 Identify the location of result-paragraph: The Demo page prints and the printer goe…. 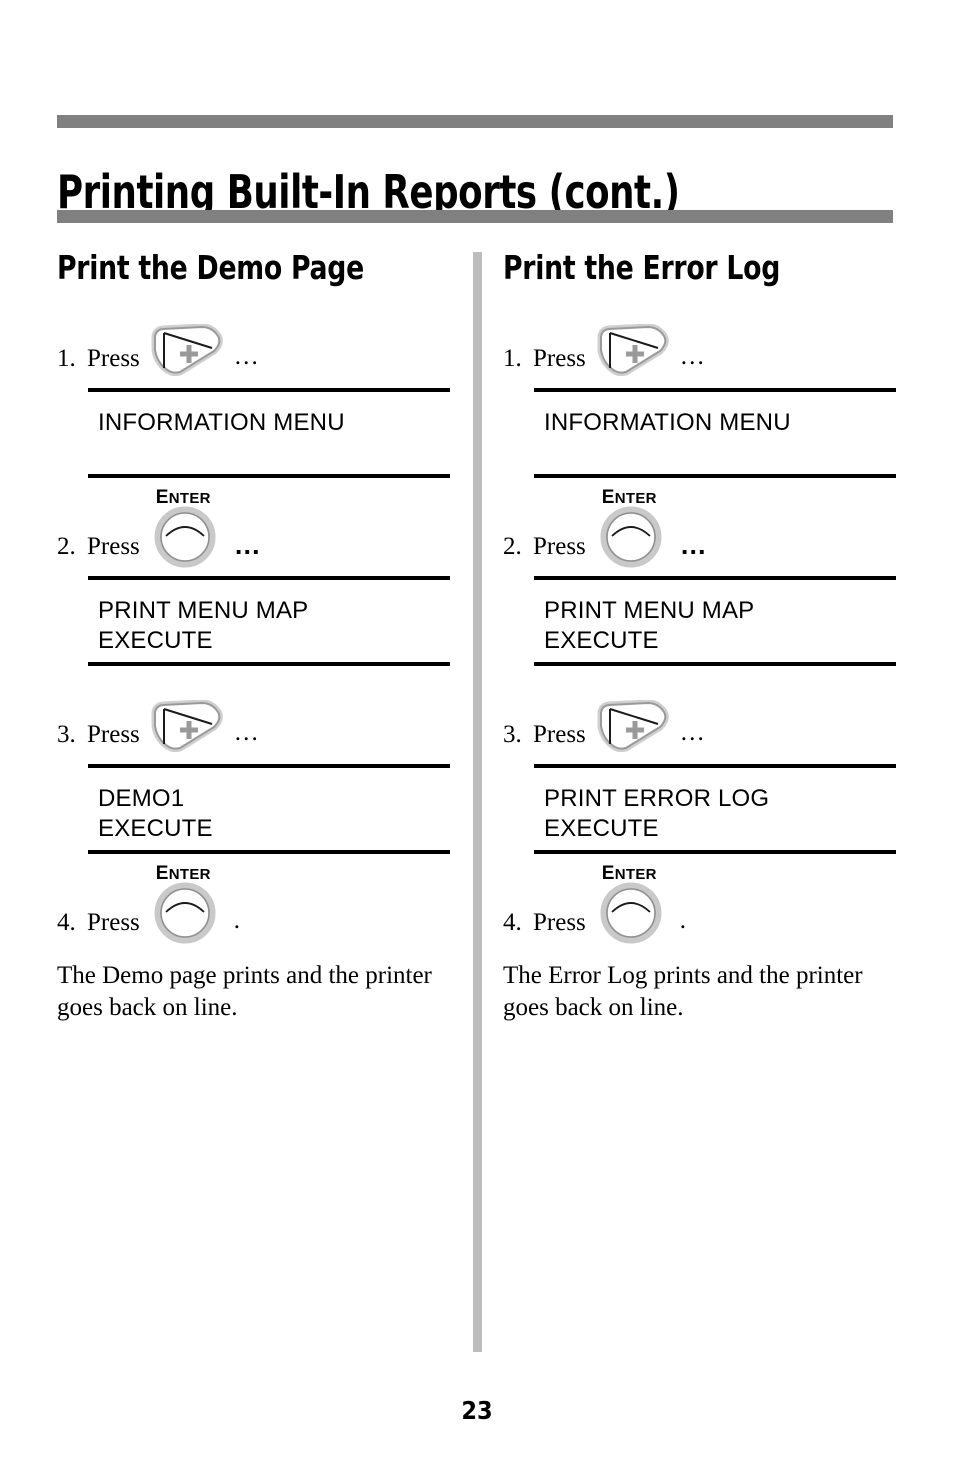
(244, 991).